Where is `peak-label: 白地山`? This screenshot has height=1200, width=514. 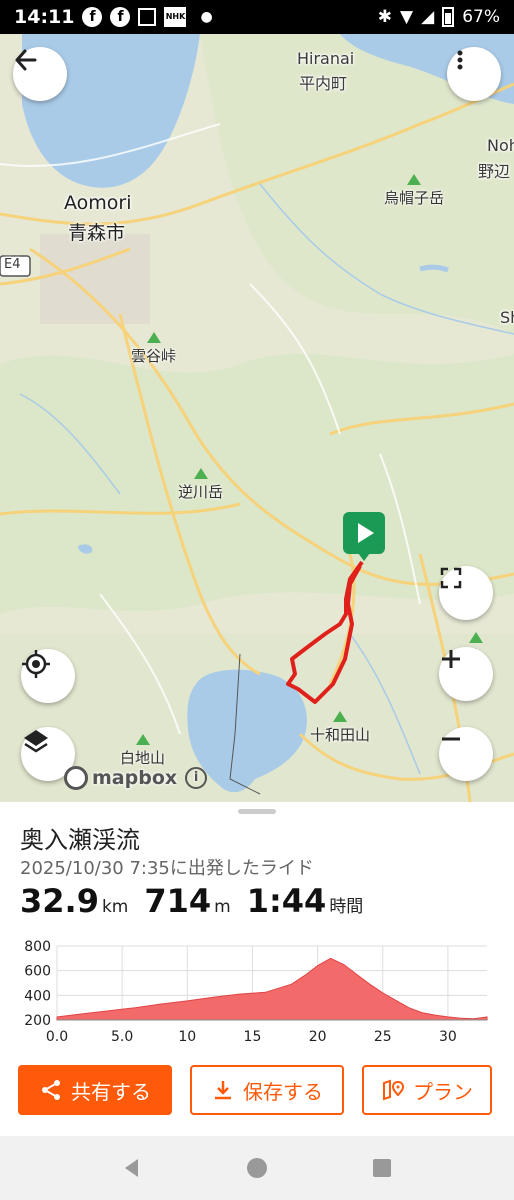 peak-label: 白地山 is located at coordinates (143, 758).